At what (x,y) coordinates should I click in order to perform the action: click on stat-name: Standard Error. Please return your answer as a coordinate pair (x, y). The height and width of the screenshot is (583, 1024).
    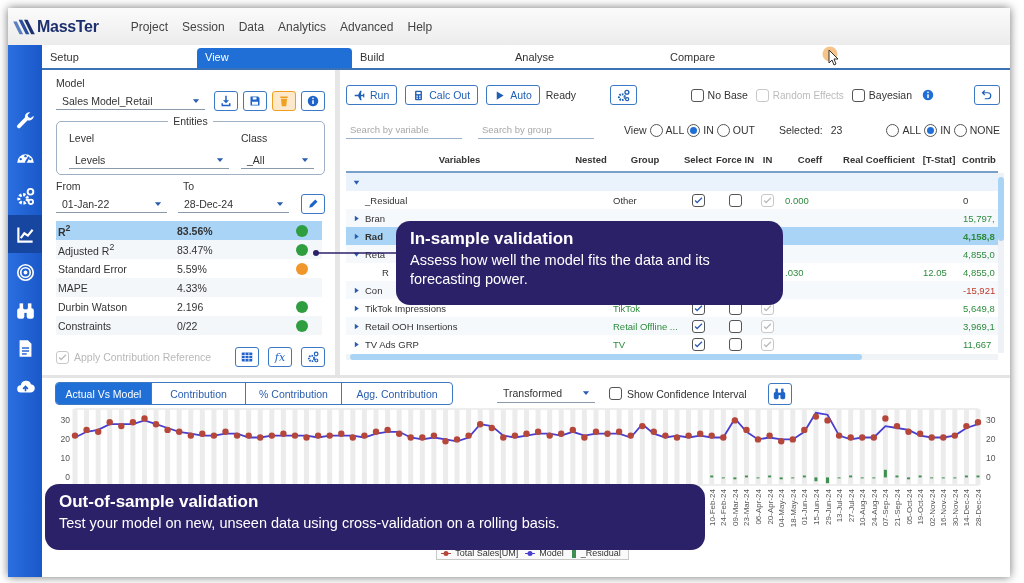
    Looking at the image, I should click on (93, 268).